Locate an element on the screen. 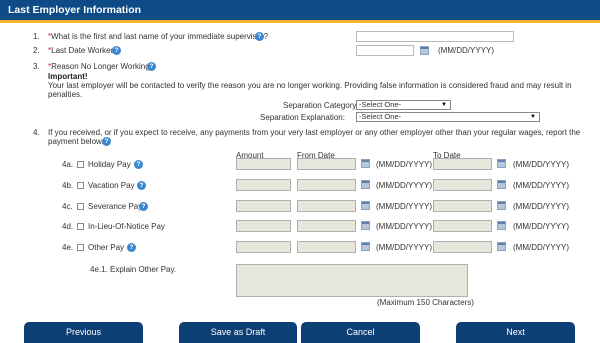 The width and height of the screenshot is (600, 343). last-date-worked-input is located at coordinates (385, 50).